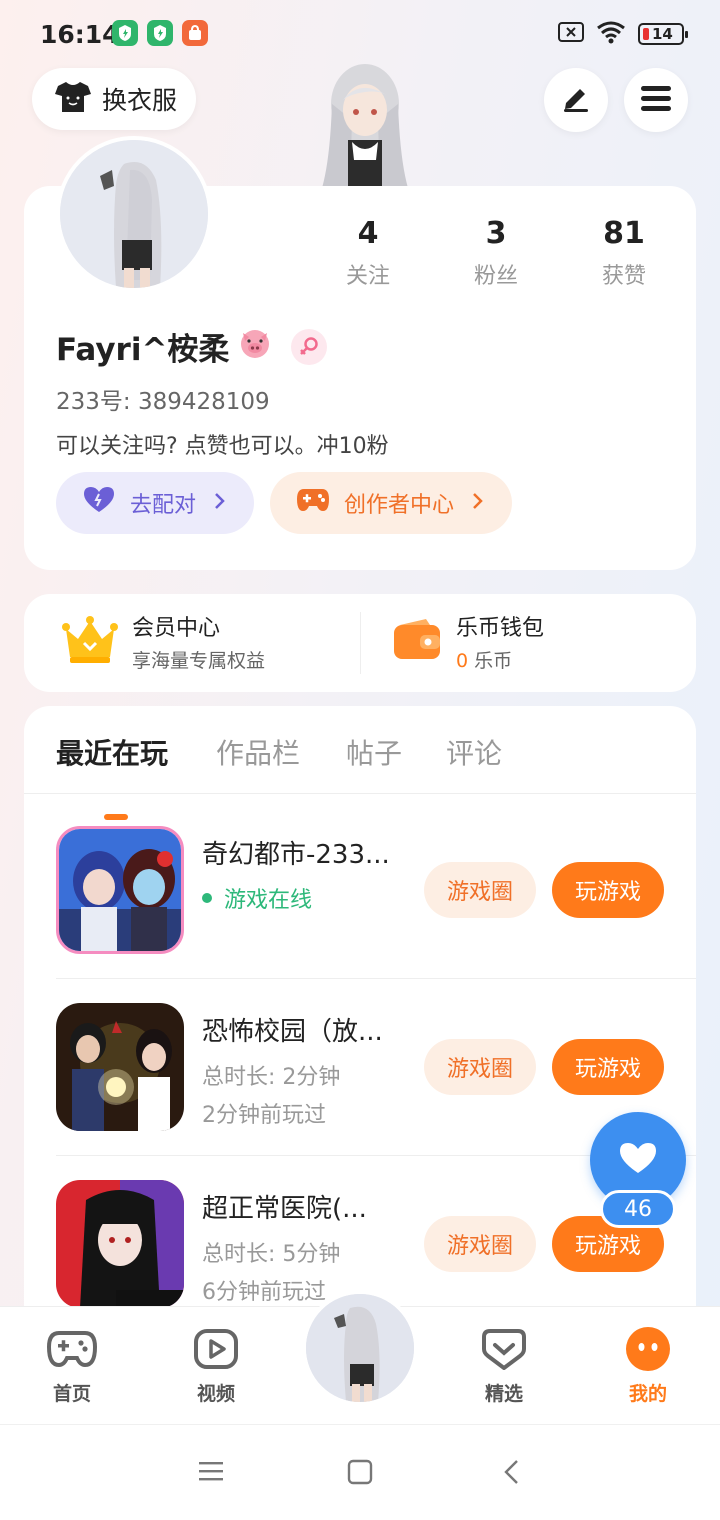 This screenshot has height=1520, width=720. Describe the element at coordinates (309, 346) in the screenshot. I see `female-icon` at that location.